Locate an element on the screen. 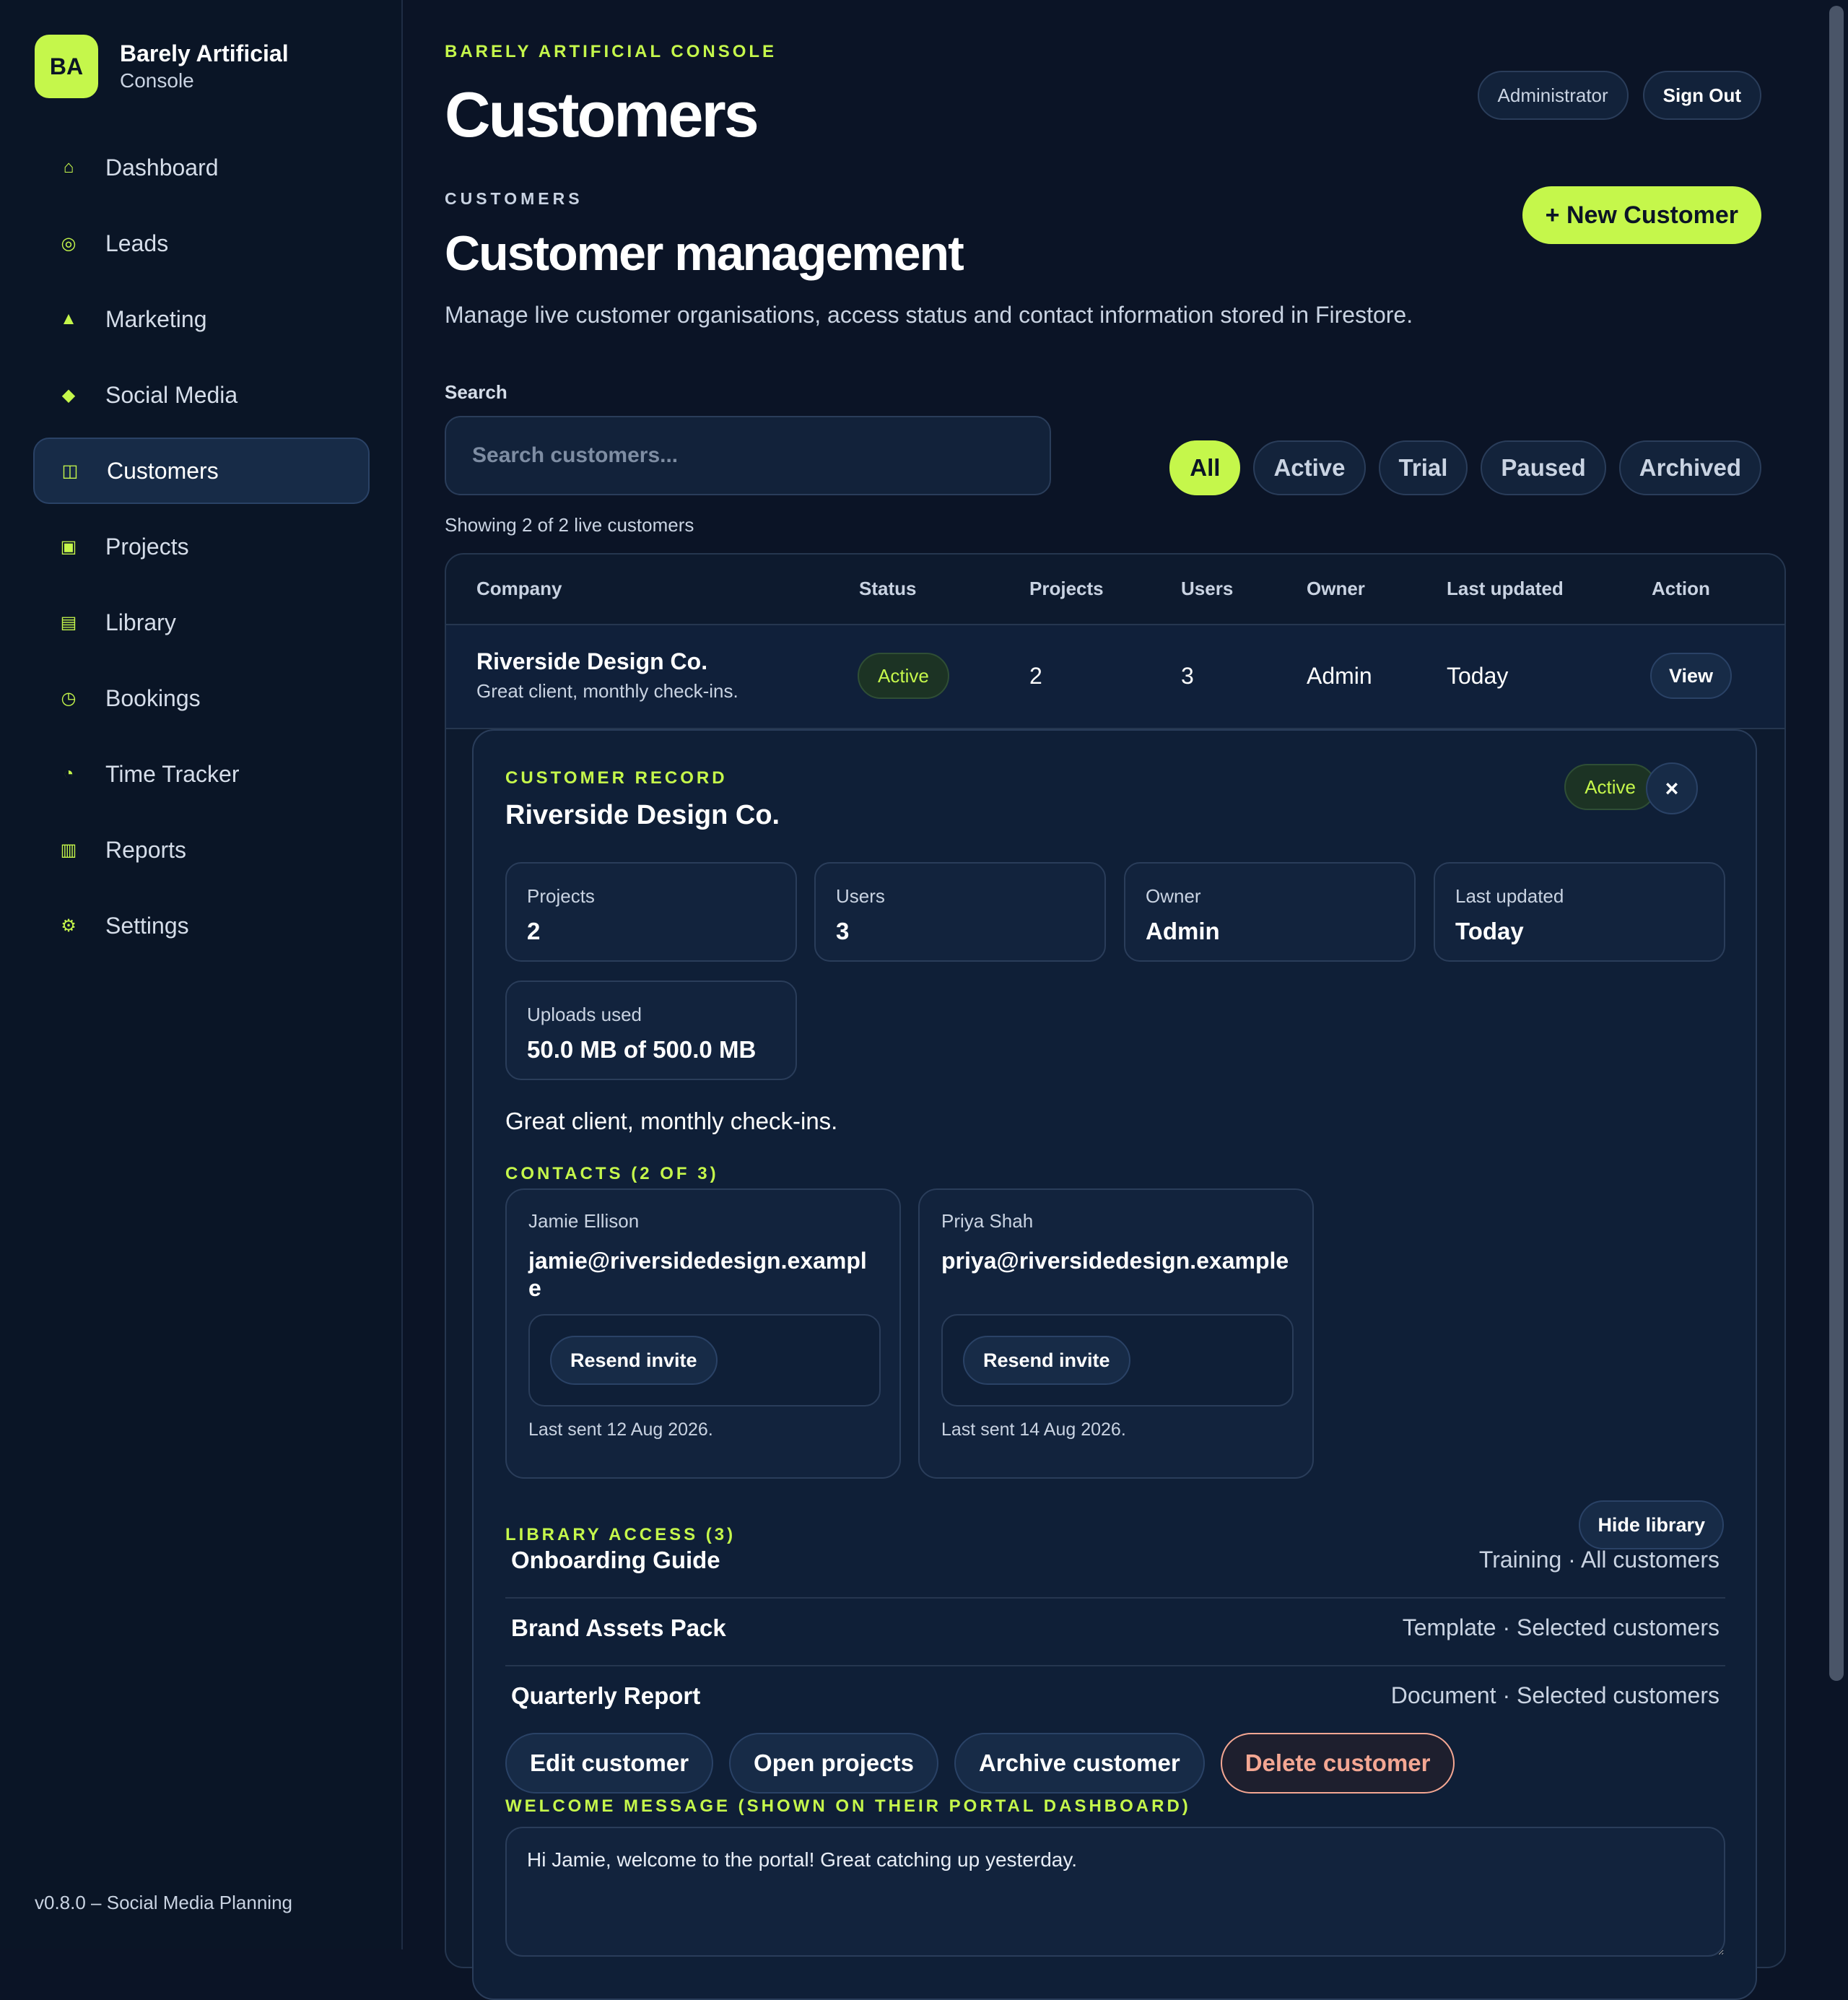 The image size is (1848, 2000). header-actions: Administrator Sign Out is located at coordinates (1619, 96).